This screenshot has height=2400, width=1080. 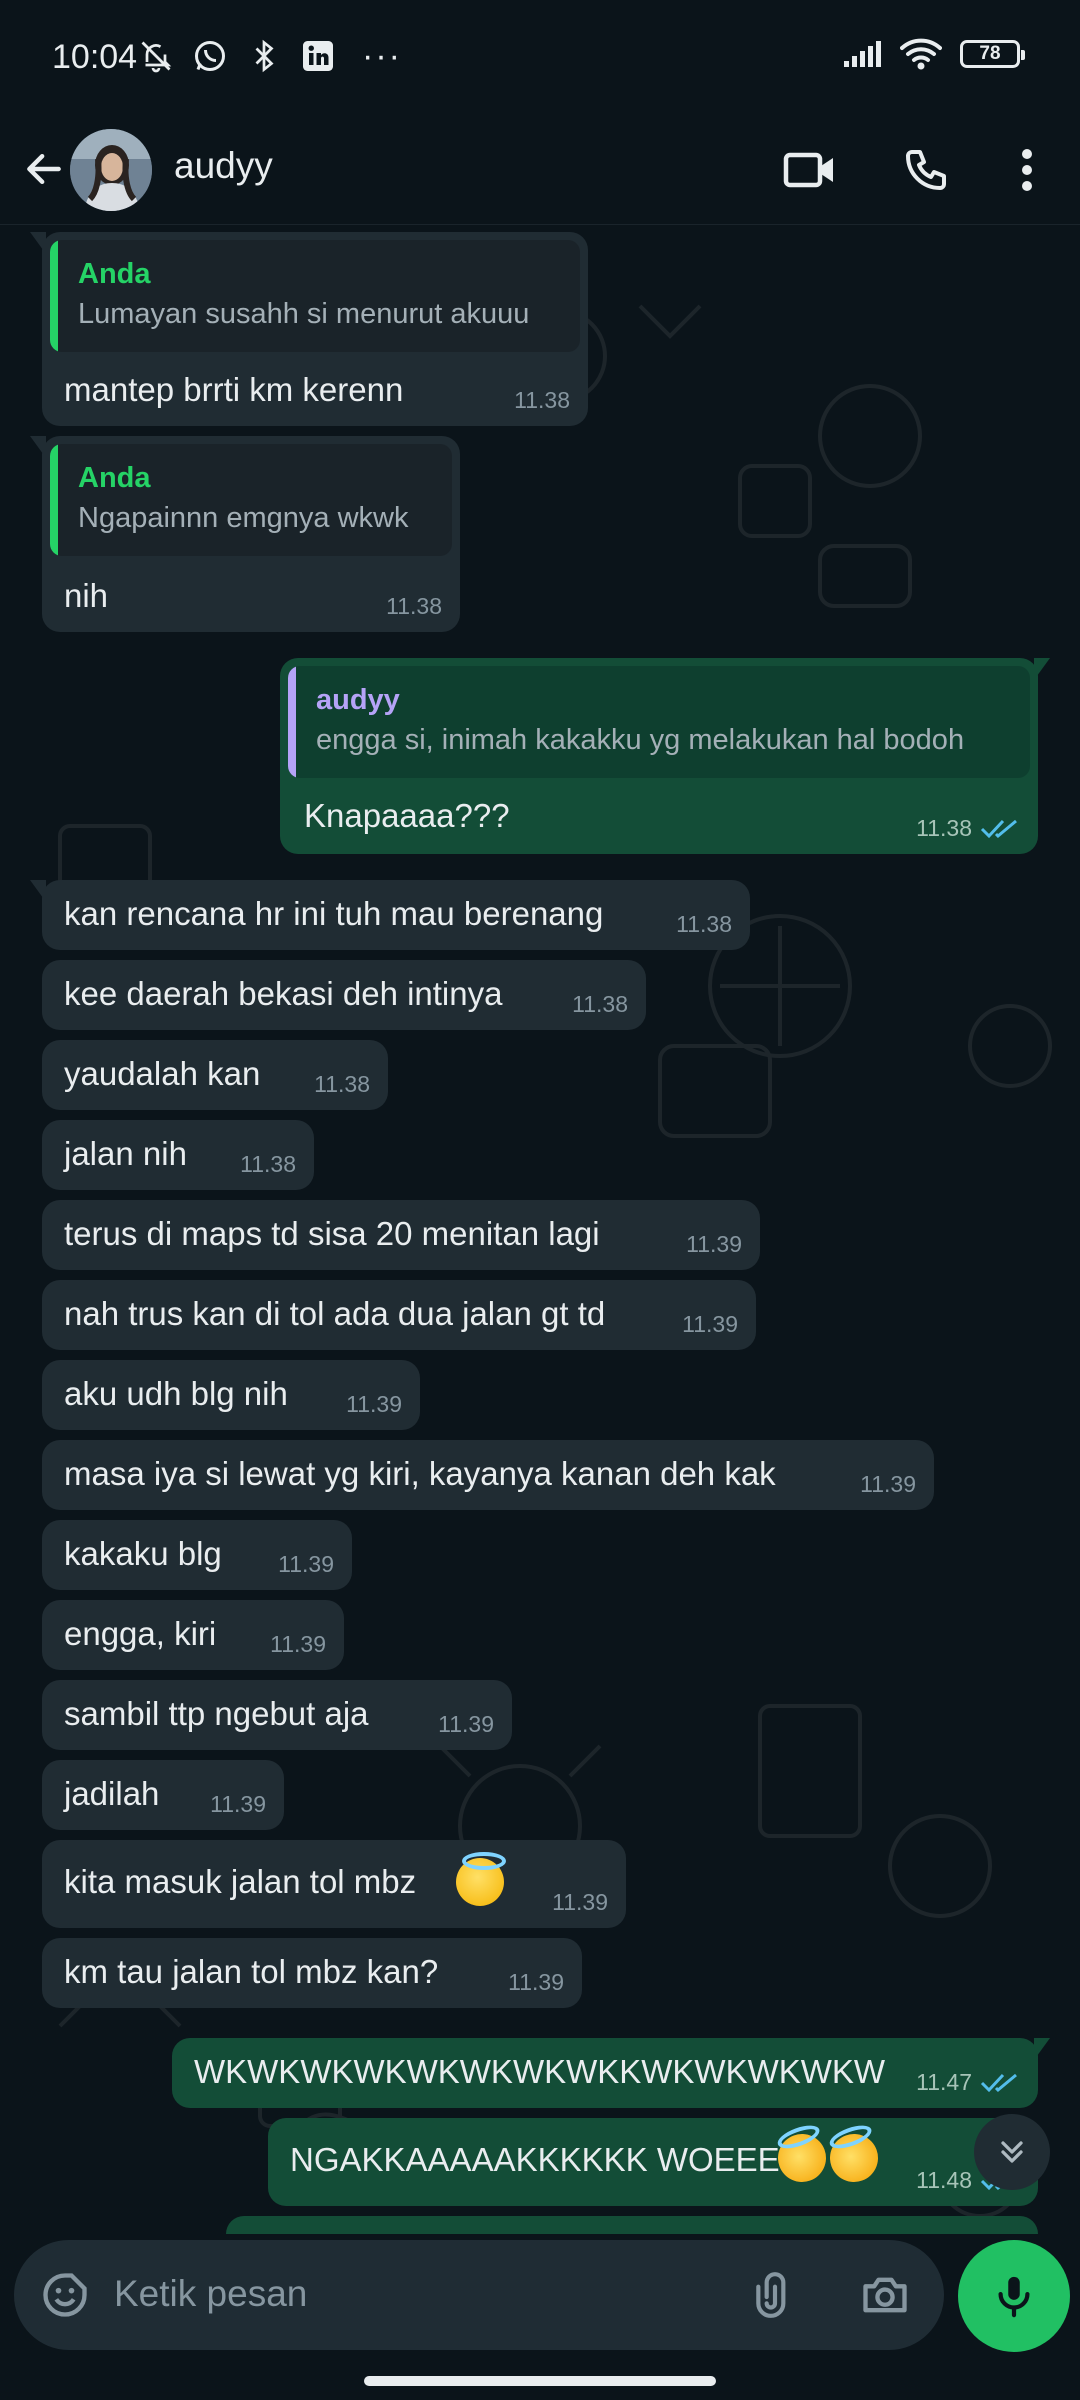 I want to click on message-bubble-incoming: yaudalah kan 11.38, so click(x=215, y=1075).